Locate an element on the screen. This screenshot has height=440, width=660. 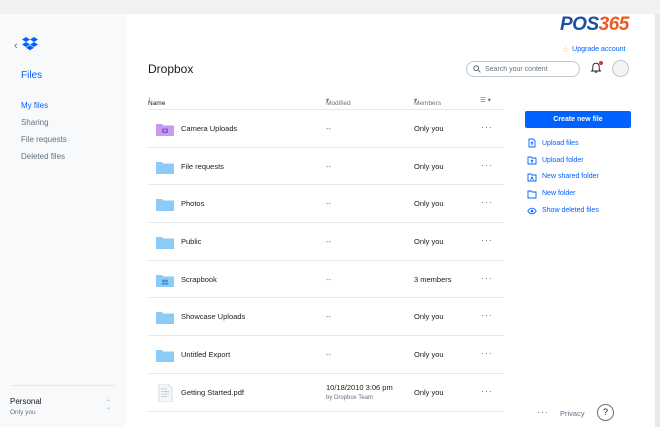
back-chevron-icon: ‹ is located at coordinates (16, 46).